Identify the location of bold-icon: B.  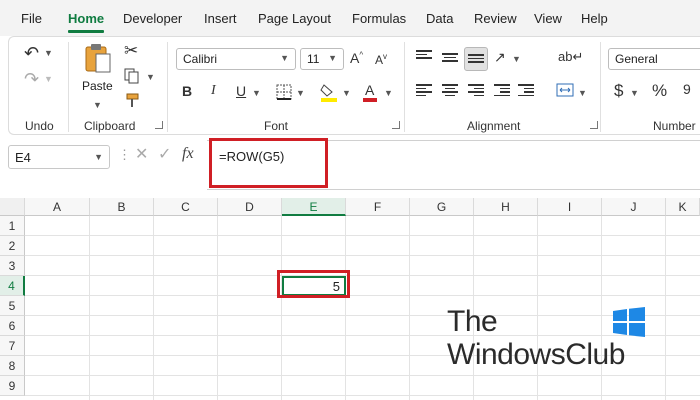
(187, 91).